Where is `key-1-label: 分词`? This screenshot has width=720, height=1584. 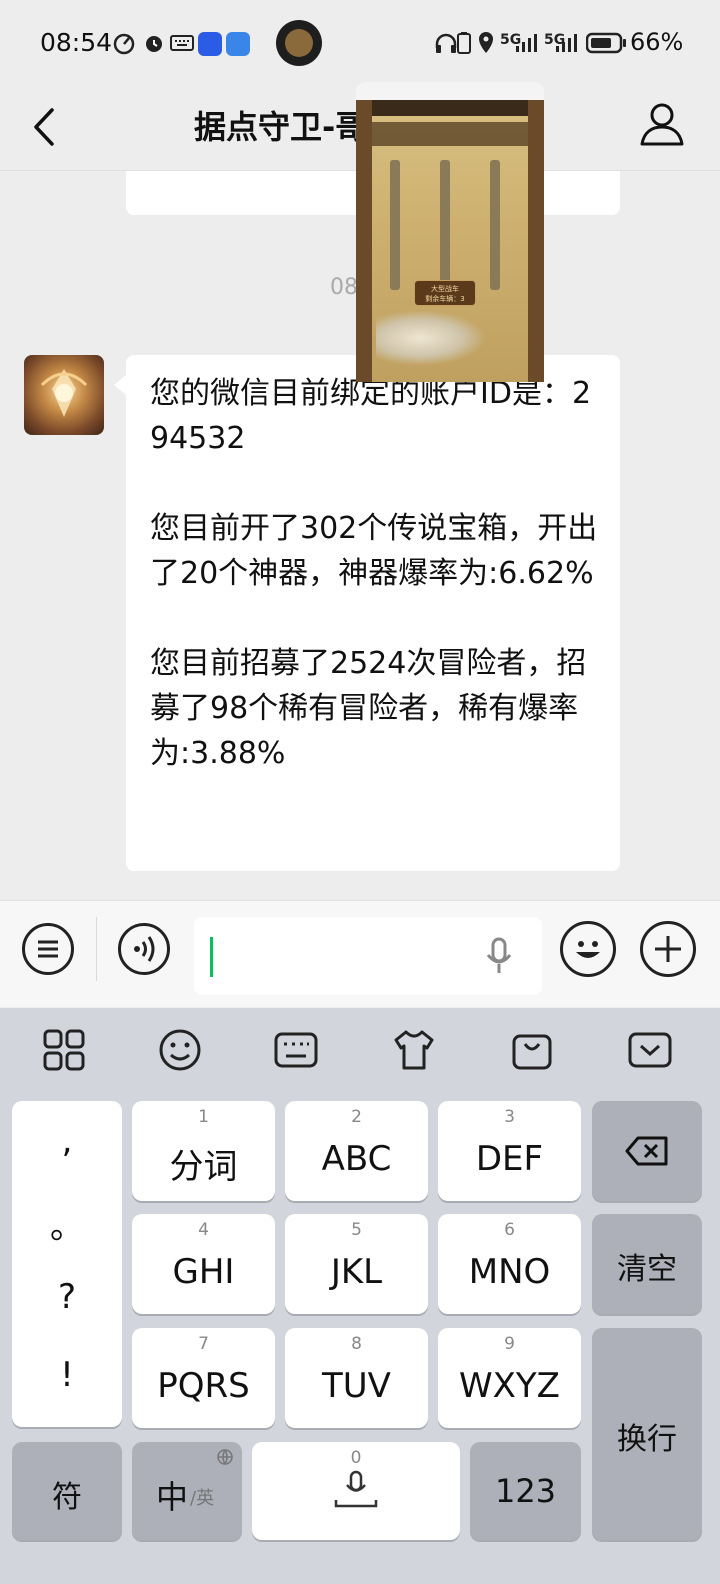
key-1-label: 分词 is located at coordinates (203, 1167).